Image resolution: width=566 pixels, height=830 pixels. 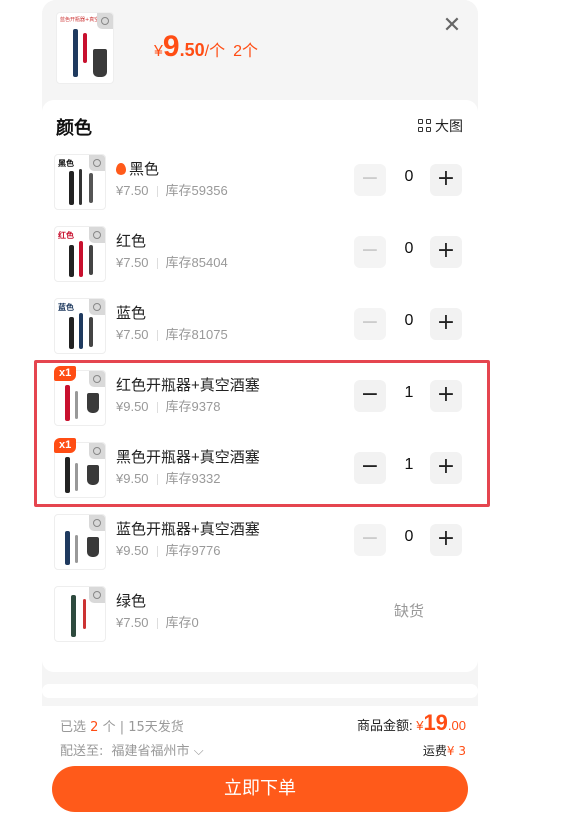 I want to click on variant-row: 黑色 黑色 ¥7.50 库存59356 − 0 +, so click(x=260, y=181).